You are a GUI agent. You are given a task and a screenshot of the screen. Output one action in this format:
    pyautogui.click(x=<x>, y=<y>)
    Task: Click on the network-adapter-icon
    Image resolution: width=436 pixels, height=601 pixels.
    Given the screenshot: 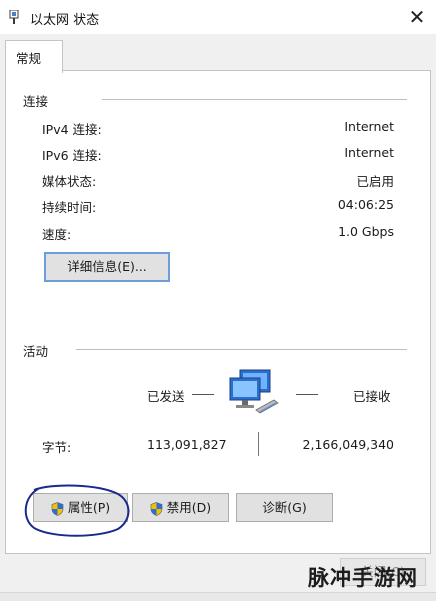 What is the action you would take?
    pyautogui.click(x=14, y=17)
    